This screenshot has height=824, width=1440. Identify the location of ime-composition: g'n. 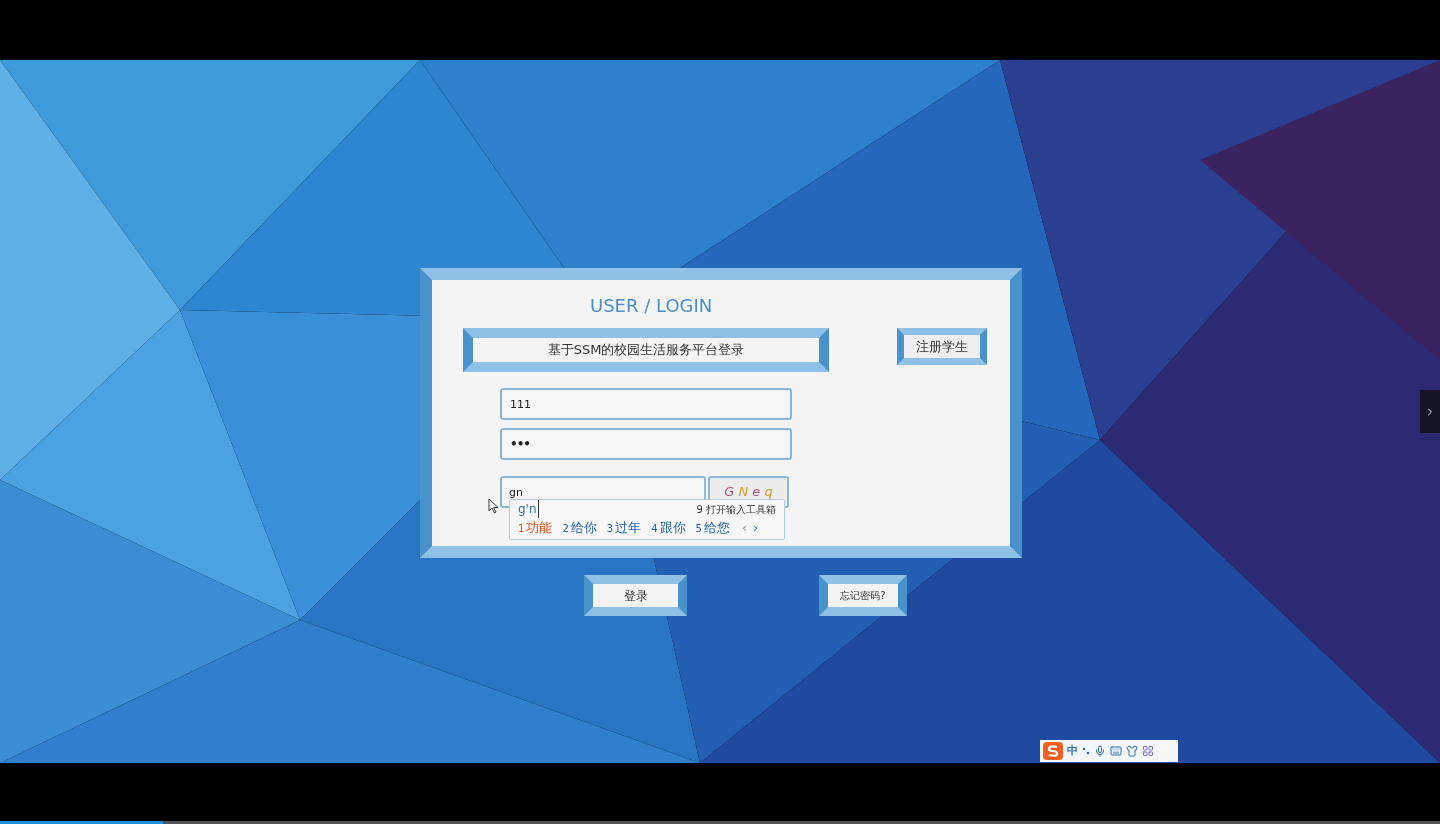
(528, 509).